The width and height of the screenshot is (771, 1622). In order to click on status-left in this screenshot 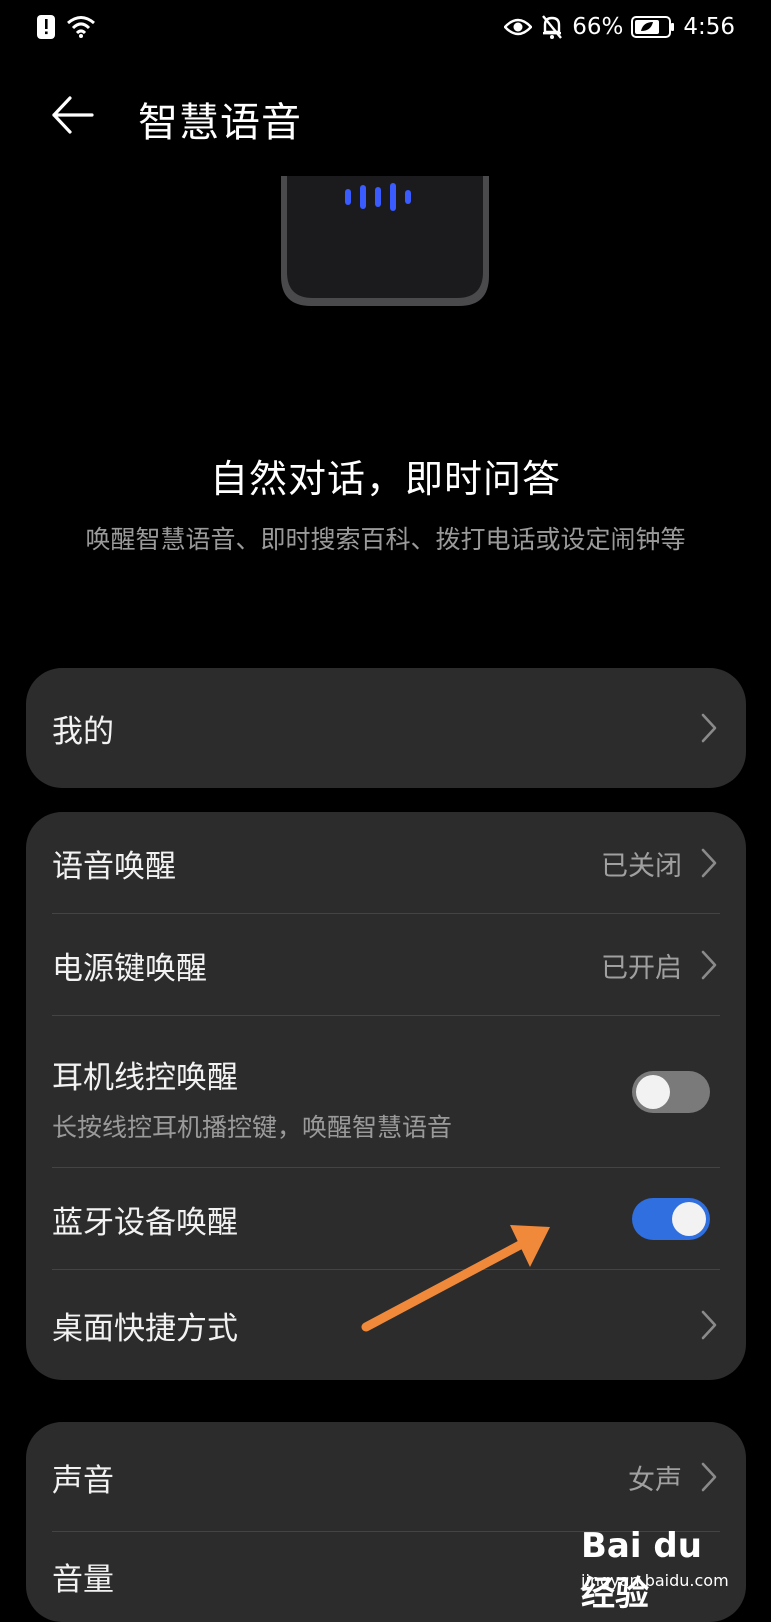, I will do `click(66, 27)`.